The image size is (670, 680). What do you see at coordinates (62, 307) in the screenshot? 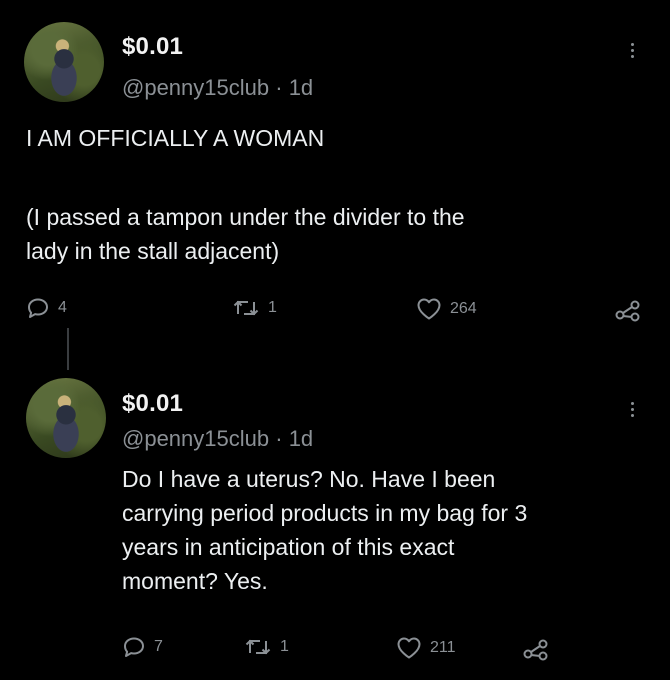
I see `reply-count: 4` at bounding box center [62, 307].